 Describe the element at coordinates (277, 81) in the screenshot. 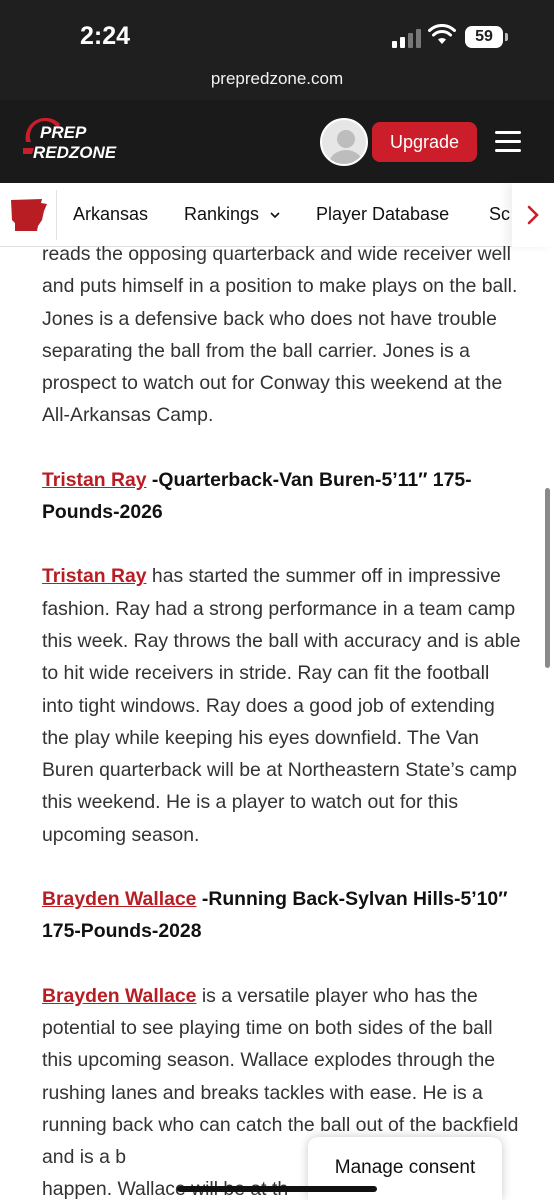

I see `browser-url: prepredzone.com` at that location.